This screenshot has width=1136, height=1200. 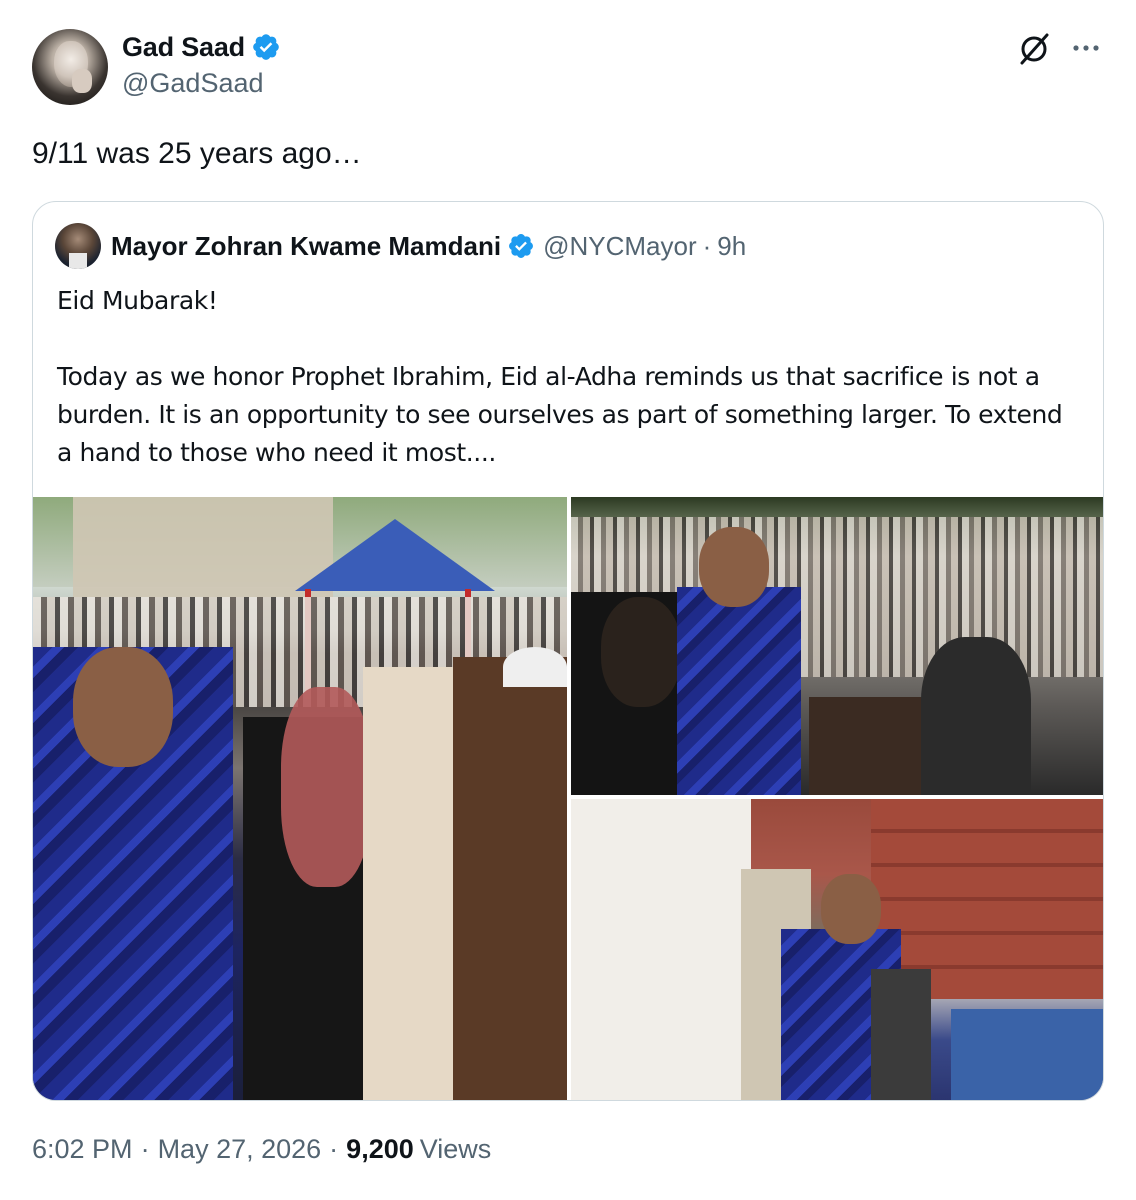 I want to click on quoted-author-avatar, so click(x=78, y=246).